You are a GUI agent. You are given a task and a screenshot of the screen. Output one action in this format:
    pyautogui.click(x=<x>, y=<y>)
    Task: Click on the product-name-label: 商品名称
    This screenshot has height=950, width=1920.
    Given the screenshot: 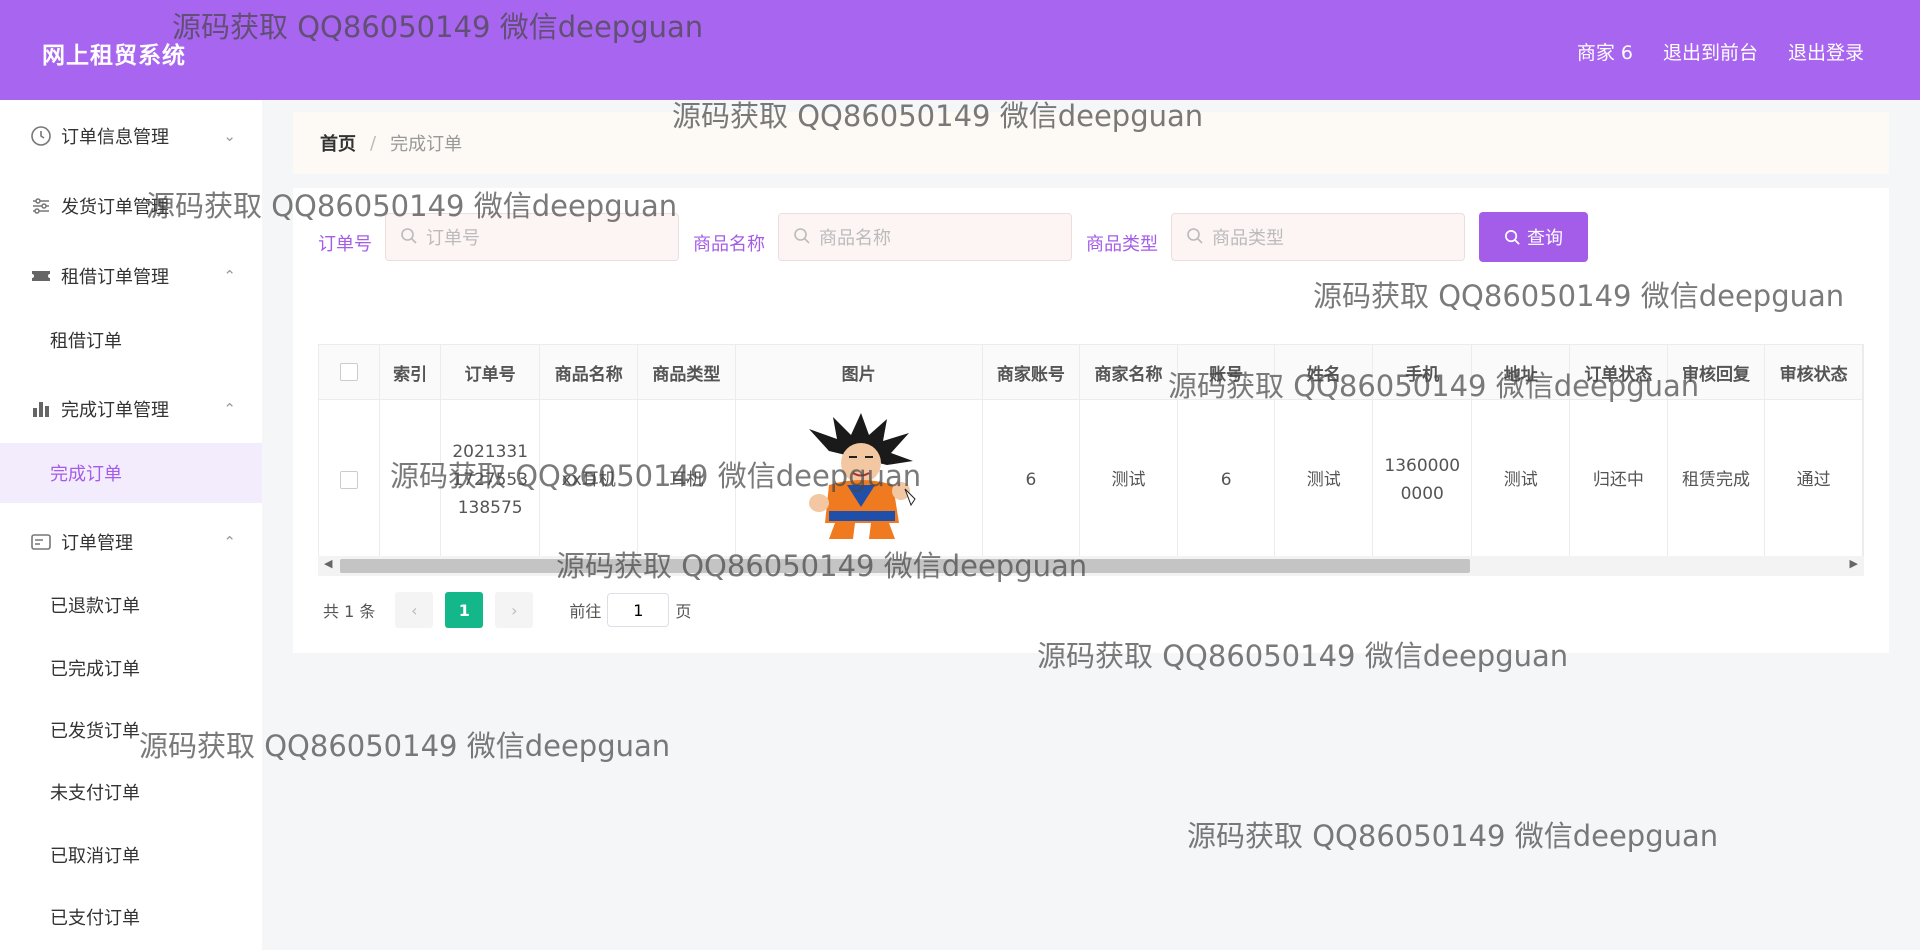 What is the action you would take?
    pyautogui.click(x=729, y=244)
    